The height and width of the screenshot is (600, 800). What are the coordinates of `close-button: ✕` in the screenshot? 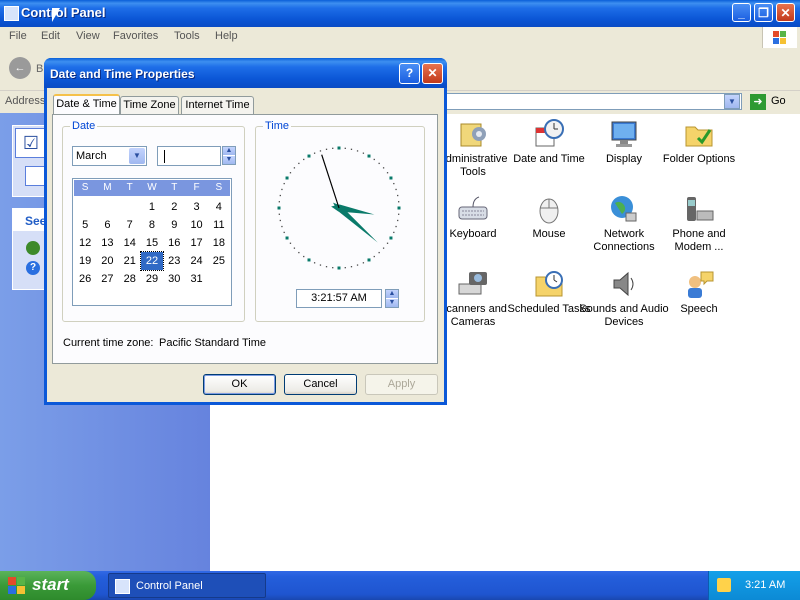 It's located at (785, 12).